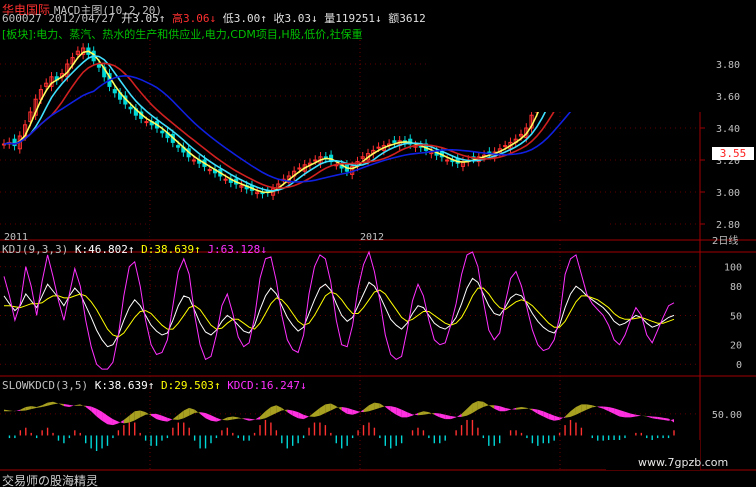 This screenshot has height=487, width=756. I want to click on kdj-k-value: K:46.802, so click(101, 249).